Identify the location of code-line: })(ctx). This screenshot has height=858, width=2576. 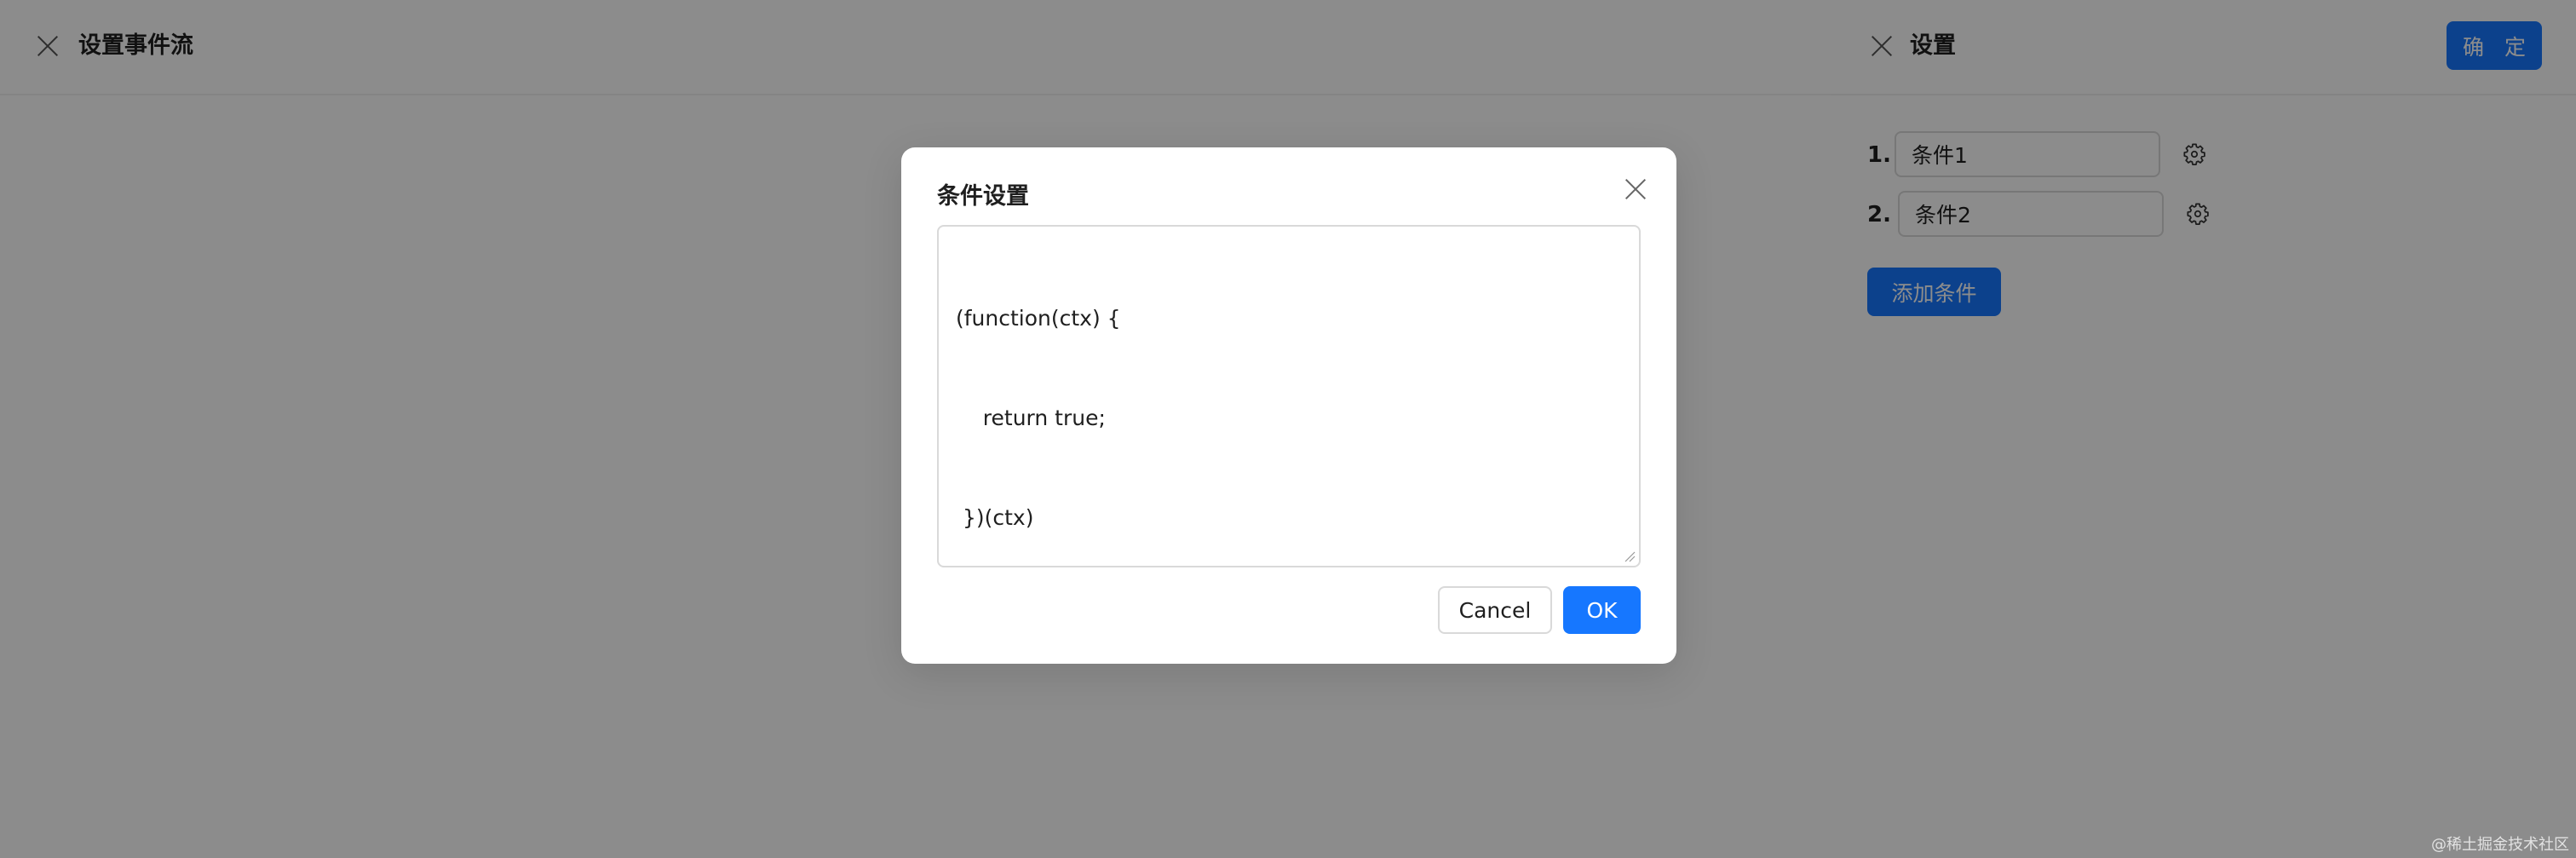
(995, 517).